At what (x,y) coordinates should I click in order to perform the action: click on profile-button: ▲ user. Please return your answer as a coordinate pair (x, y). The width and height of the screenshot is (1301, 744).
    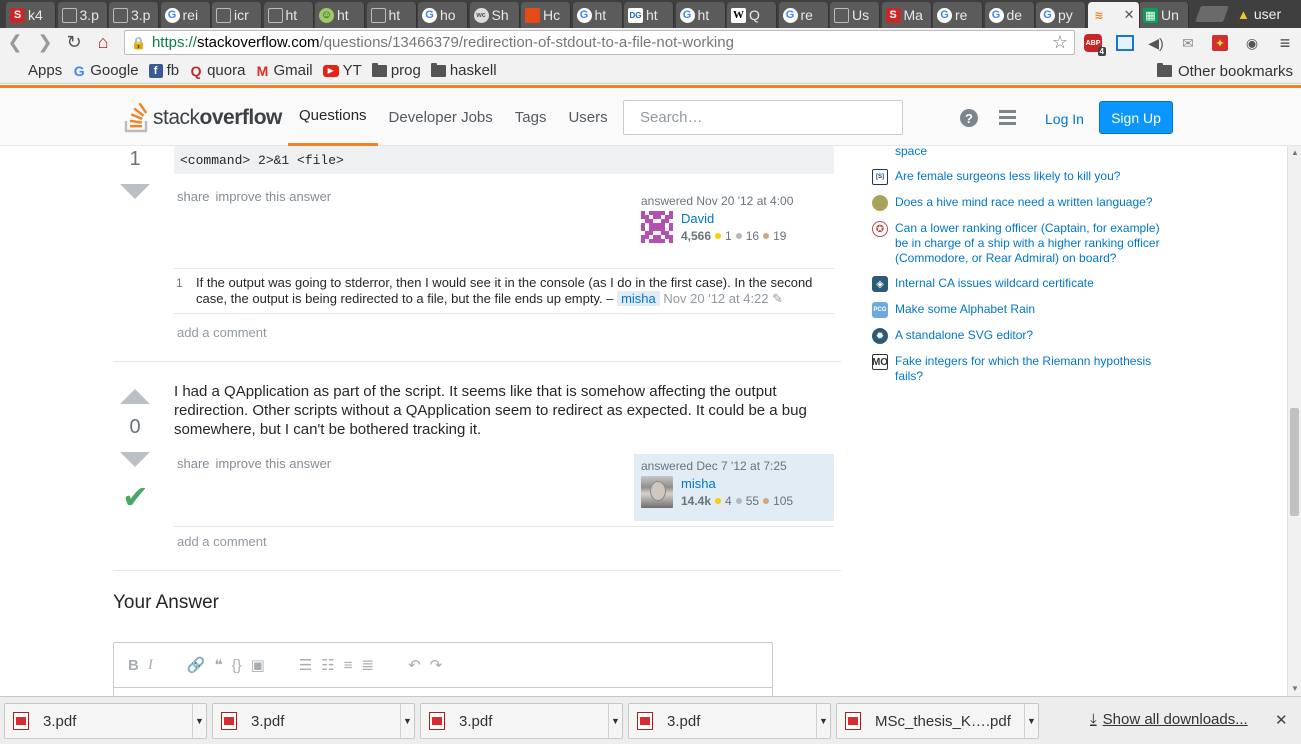
    Looking at the image, I should click on (1267, 14).